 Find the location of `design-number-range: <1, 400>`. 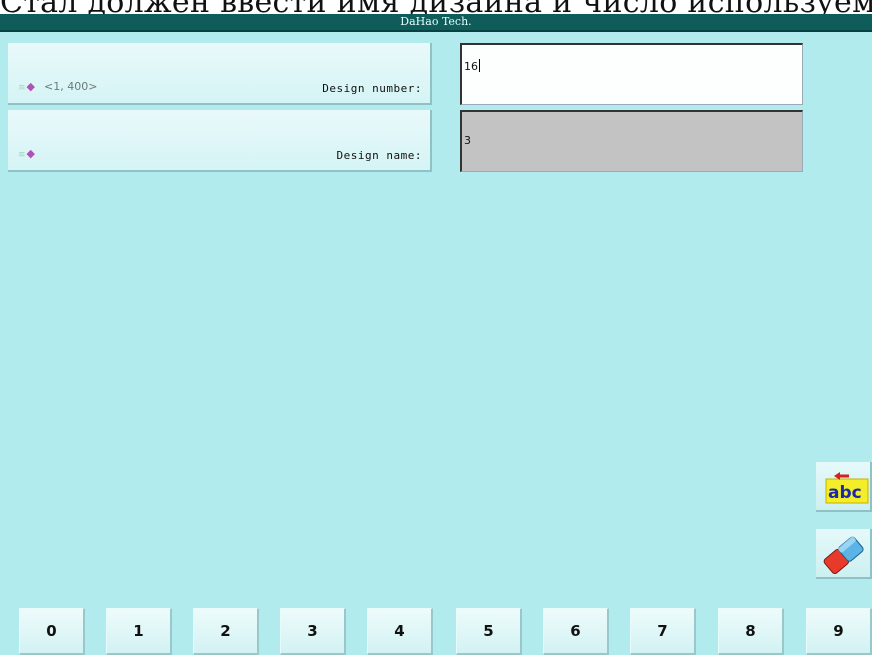

design-number-range: <1, 400> is located at coordinates (71, 86).